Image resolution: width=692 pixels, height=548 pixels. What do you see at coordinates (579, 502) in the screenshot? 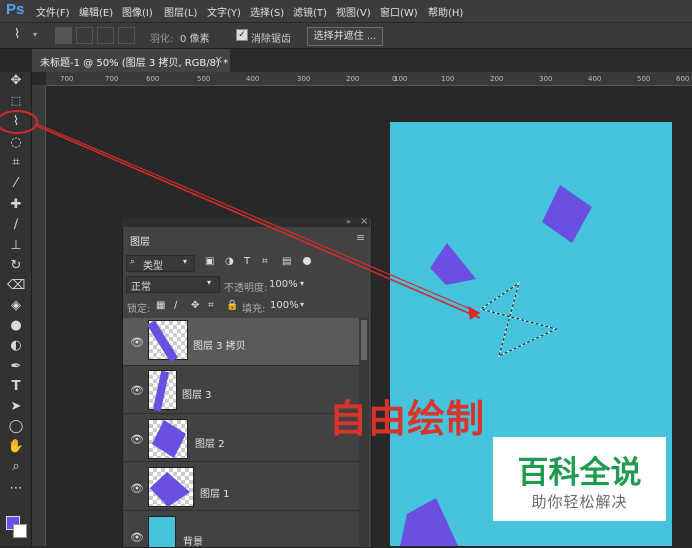
I see `watermark-subtitle: 助你轻松解决` at bounding box center [579, 502].